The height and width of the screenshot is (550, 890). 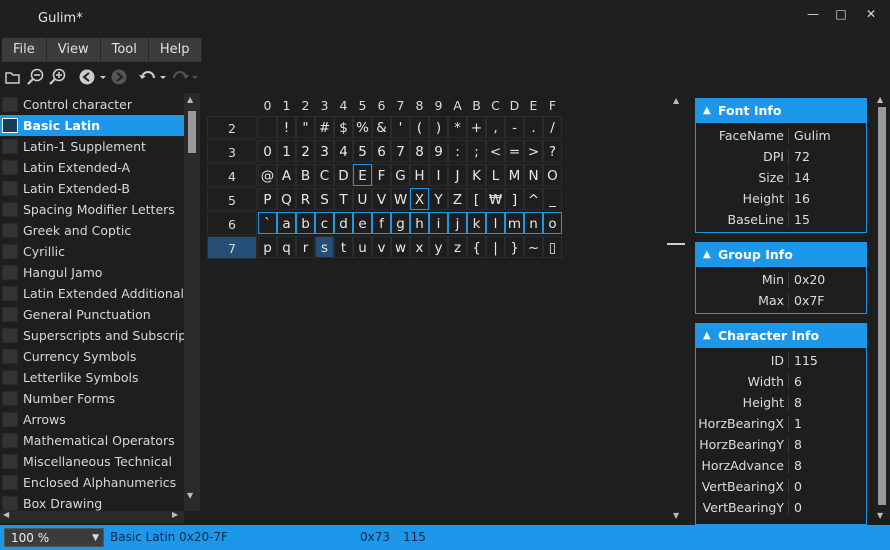 What do you see at coordinates (343, 223) in the screenshot?
I see `glyph-cell: d` at bounding box center [343, 223].